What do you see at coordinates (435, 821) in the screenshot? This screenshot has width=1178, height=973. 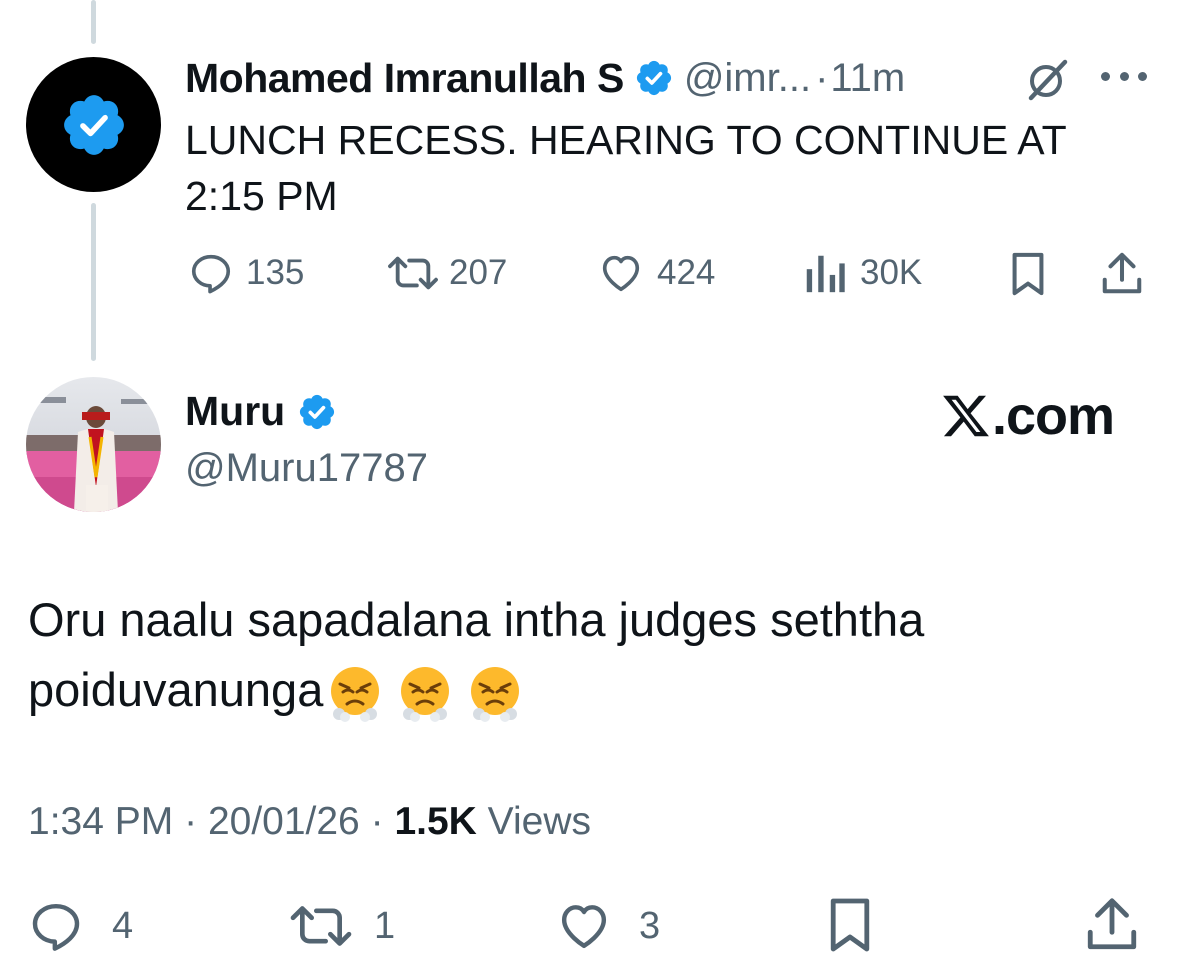 I see `reply-views-count: 1.5K` at bounding box center [435, 821].